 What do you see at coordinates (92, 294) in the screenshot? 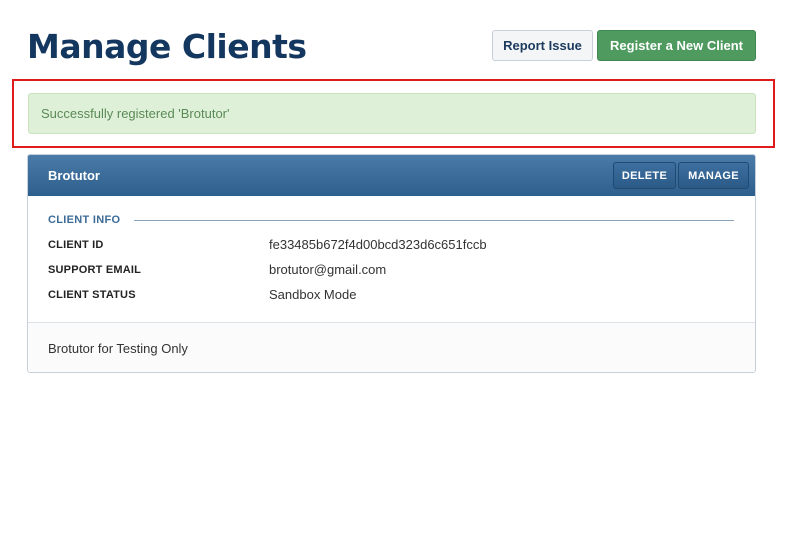
I see `client-status-label: CLIENT STATUS` at bounding box center [92, 294].